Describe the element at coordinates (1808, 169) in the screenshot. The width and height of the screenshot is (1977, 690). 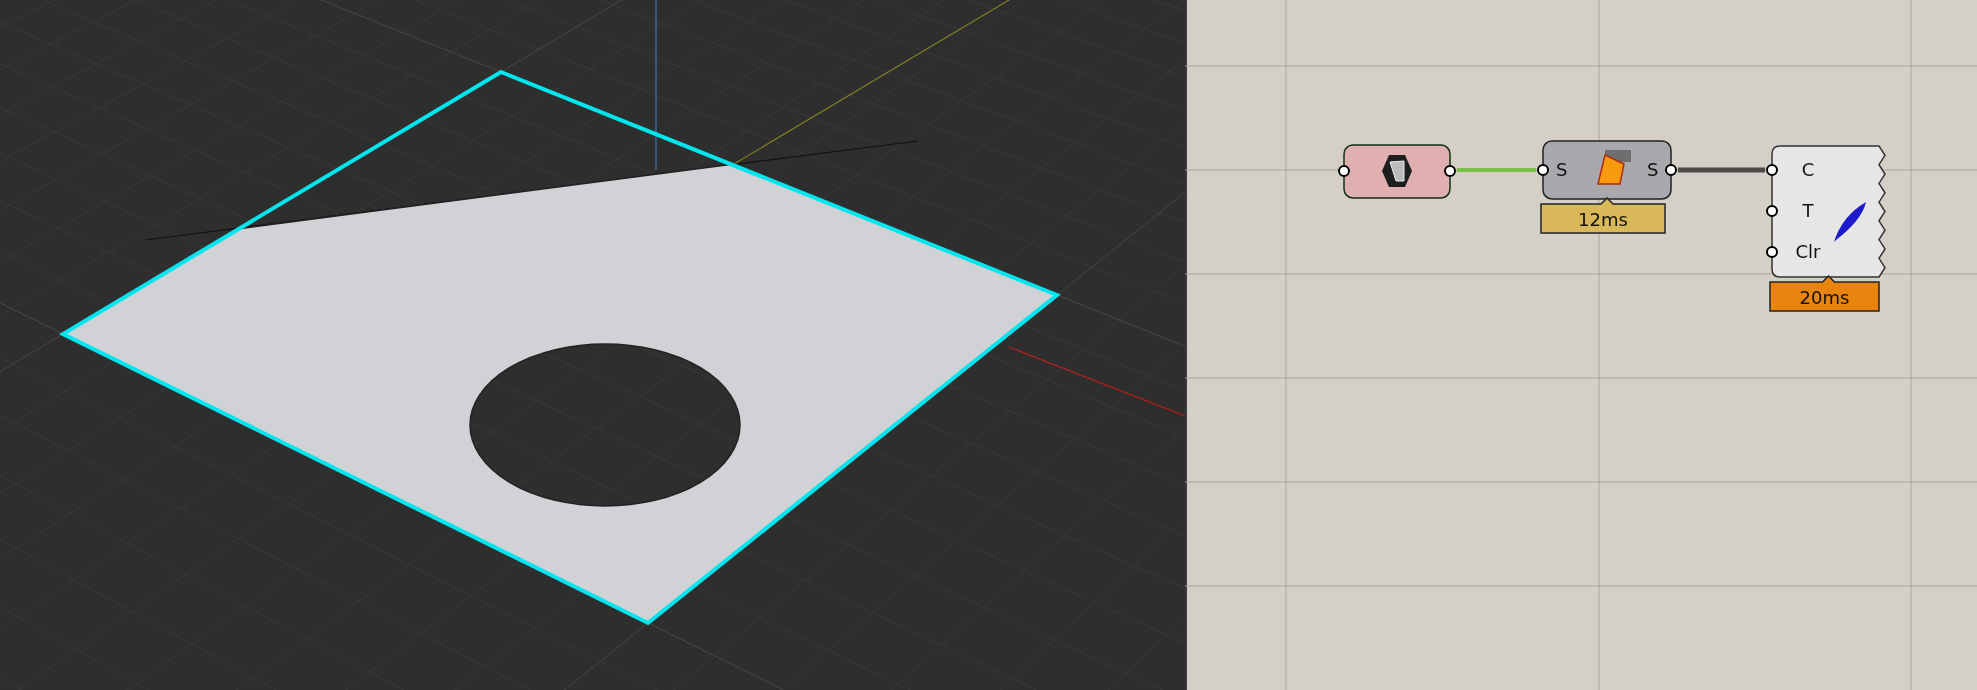
I see `input-label: C` at that location.